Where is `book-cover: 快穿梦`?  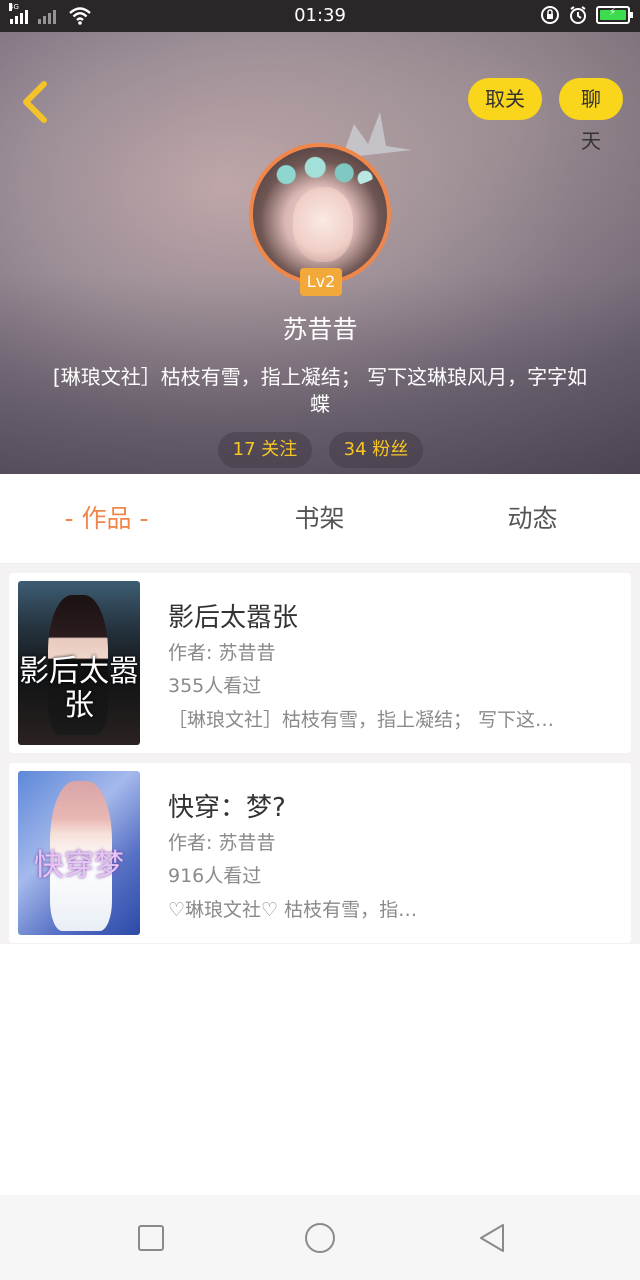 book-cover: 快穿梦 is located at coordinates (79, 853).